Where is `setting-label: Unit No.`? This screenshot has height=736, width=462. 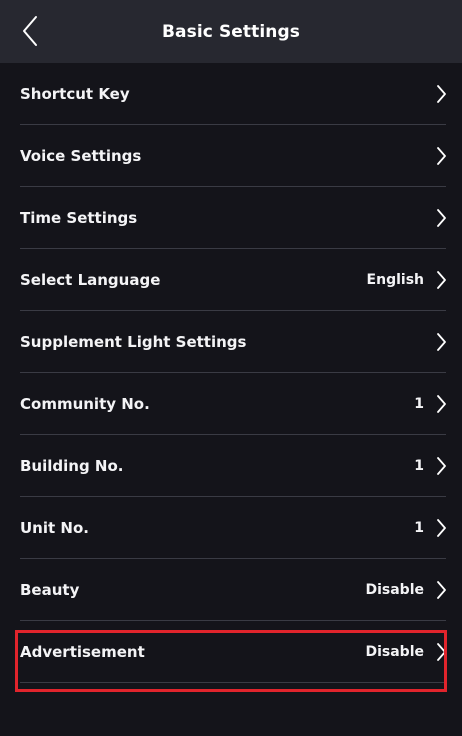 setting-label: Unit No. is located at coordinates (54, 528).